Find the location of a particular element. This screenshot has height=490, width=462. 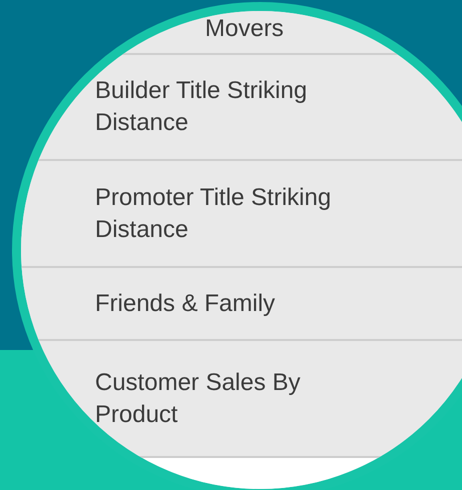

menu-item: Promoter Title Striking Distance is located at coordinates (240, 214).